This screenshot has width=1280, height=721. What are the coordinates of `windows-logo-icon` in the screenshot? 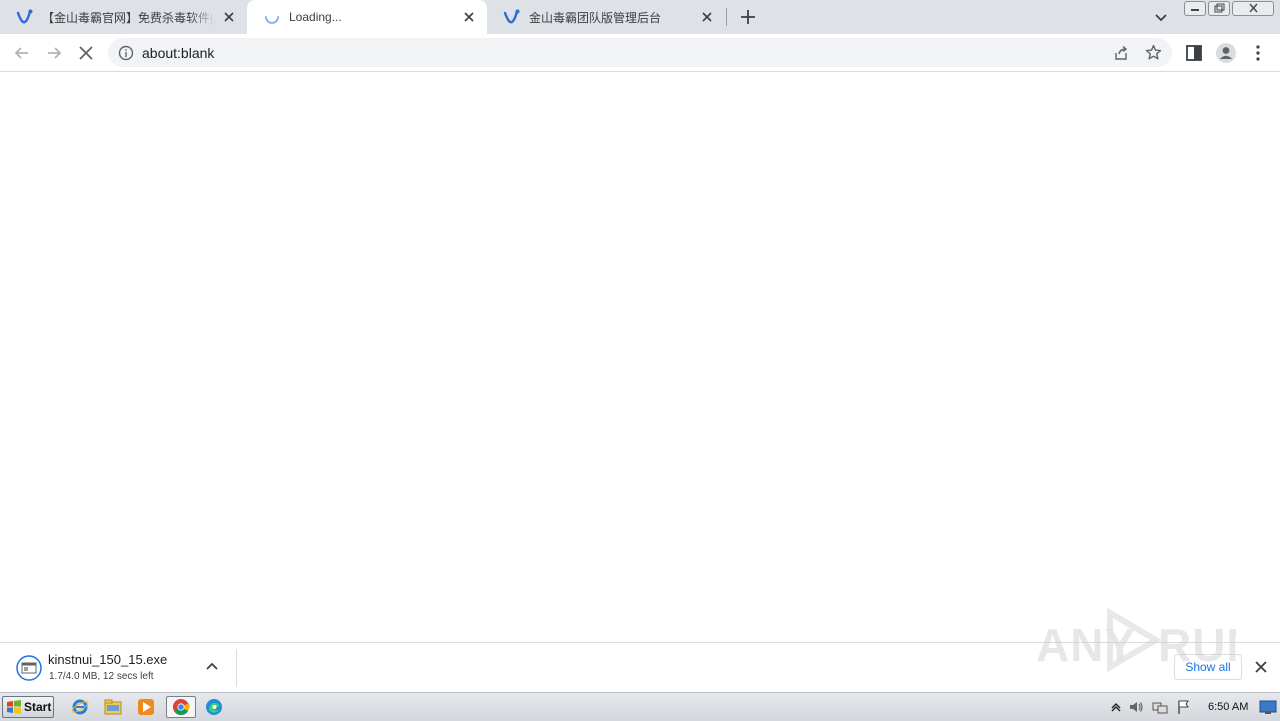 It's located at (14, 707).